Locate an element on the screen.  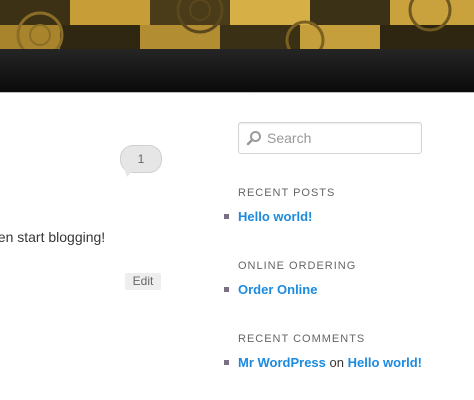
post-excerpt: hen start blogging! is located at coordinates (53, 237).